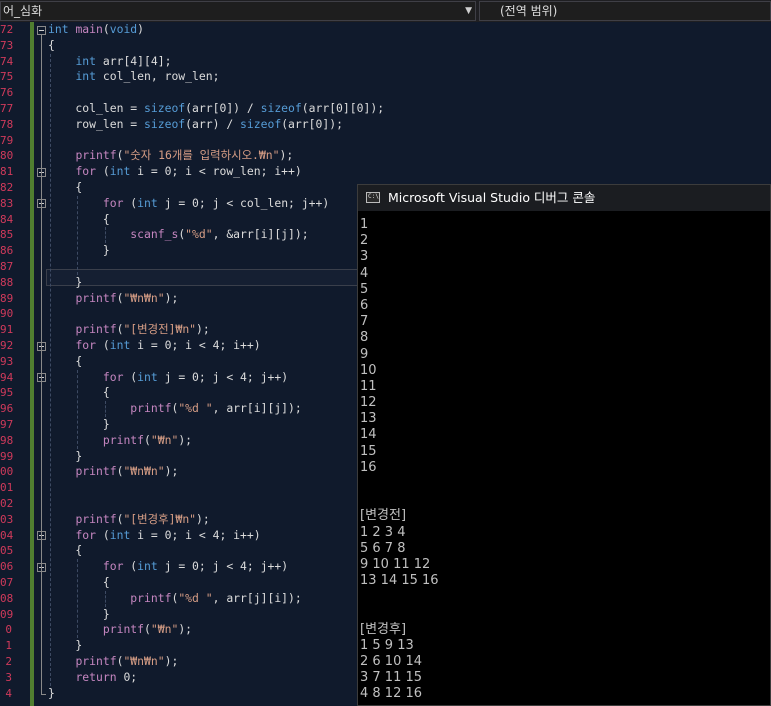 The width and height of the screenshot is (771, 706). What do you see at coordinates (7, 551) in the screenshot?
I see `line-number: 05` at bounding box center [7, 551].